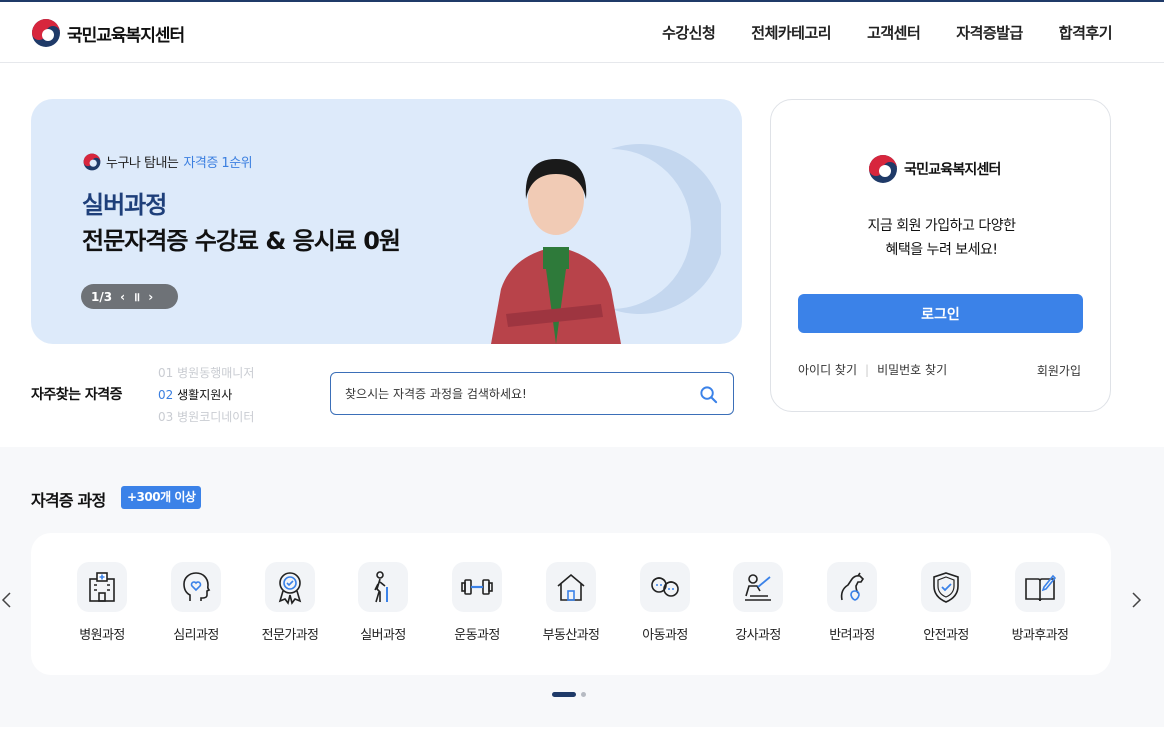 Image resolution: width=1164 pixels, height=748 pixels. What do you see at coordinates (582, 32) in the screenshot?
I see `site-header: 국민교육복지센터 수강신청 전체카테고리 고객센터 자격증발급 합격후기` at bounding box center [582, 32].